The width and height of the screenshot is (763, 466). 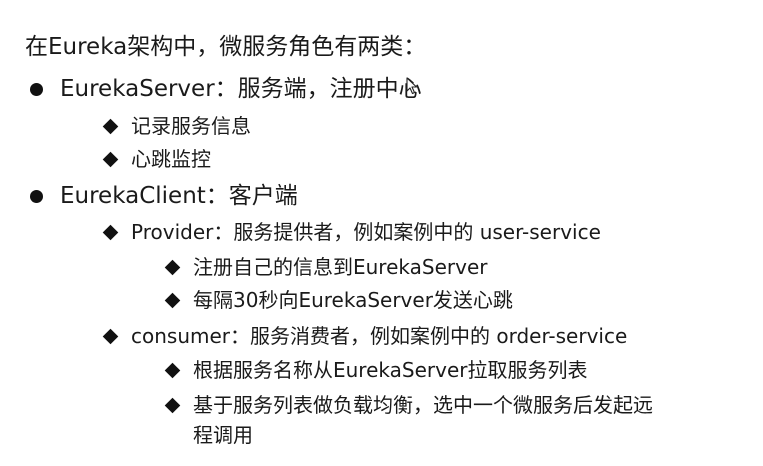 I want to click on list-item-eureka-server: EurekaServer：服务端，注册中心, so click(x=380, y=92).